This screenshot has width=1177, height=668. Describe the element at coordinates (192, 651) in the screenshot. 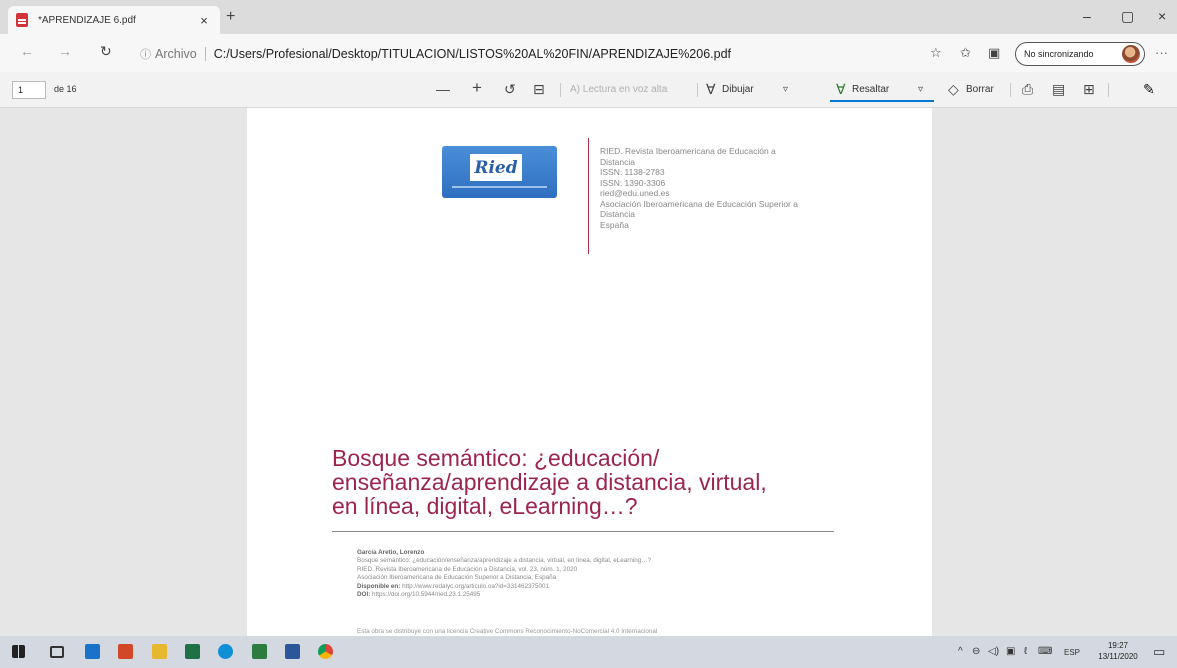

I see `excel-icon` at that location.